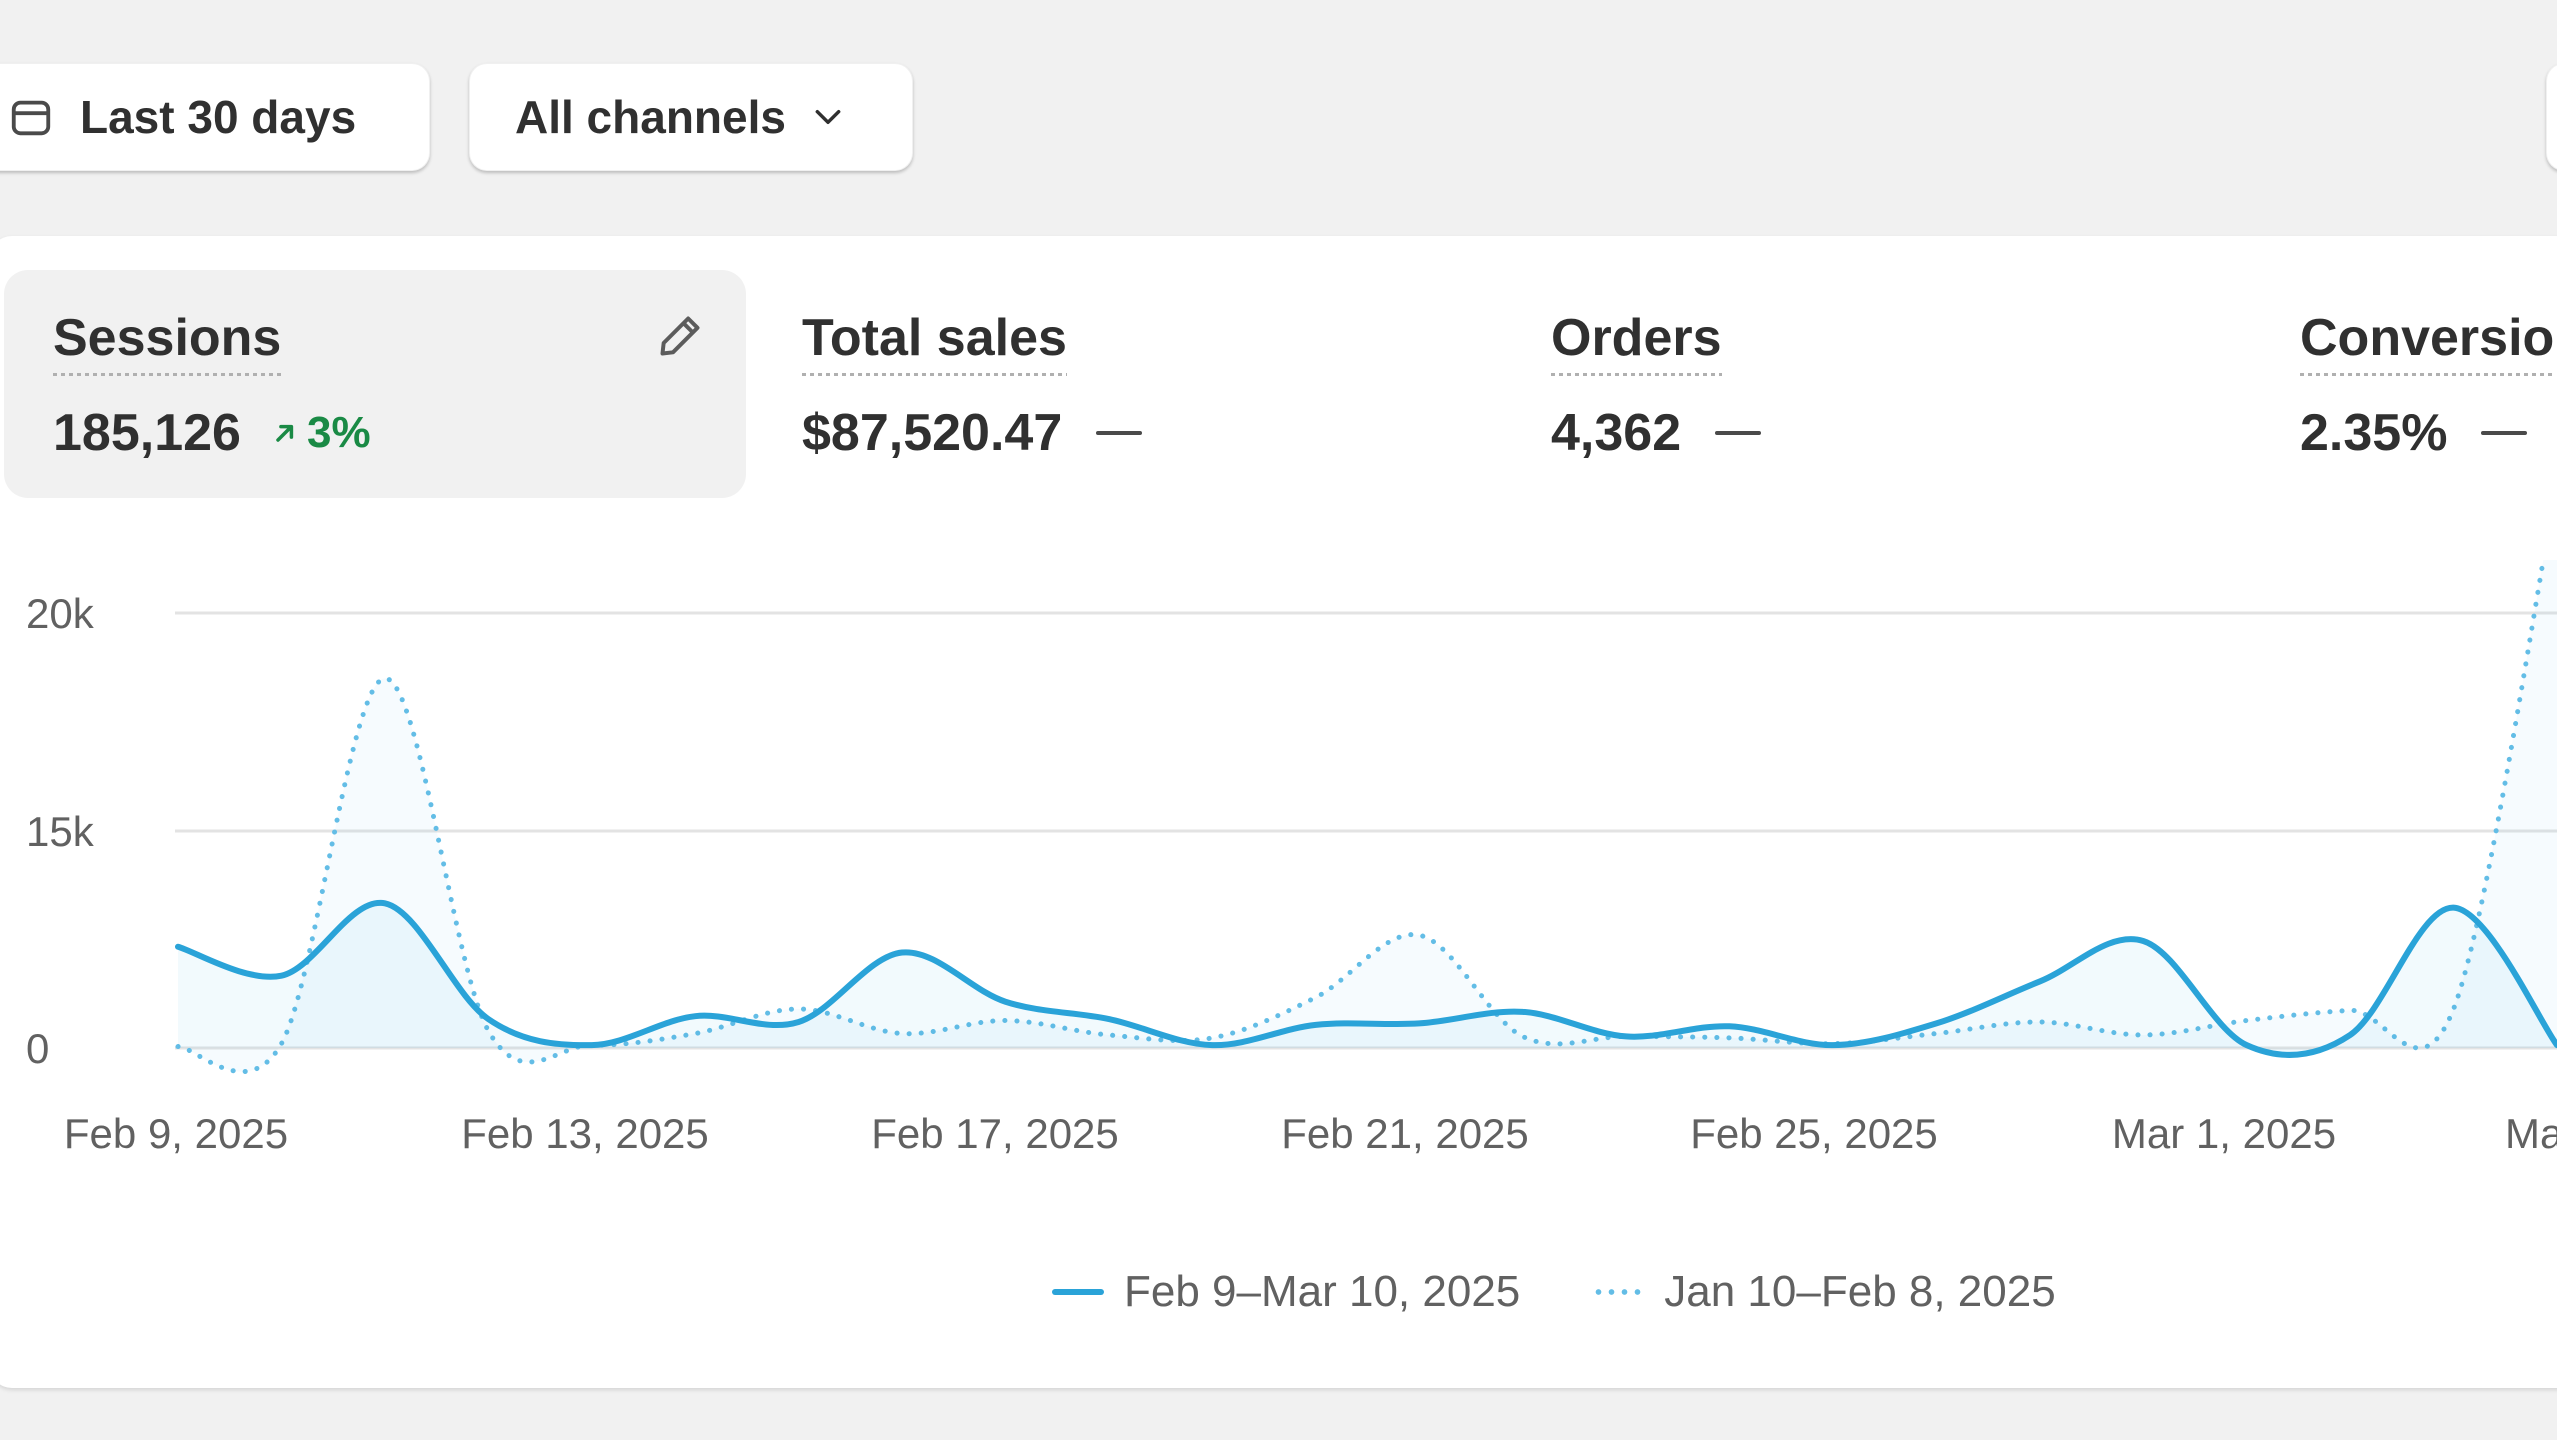  I want to click on legend-item-comparison: Jan 10–Feb 8, 2025, so click(1824, 1292).